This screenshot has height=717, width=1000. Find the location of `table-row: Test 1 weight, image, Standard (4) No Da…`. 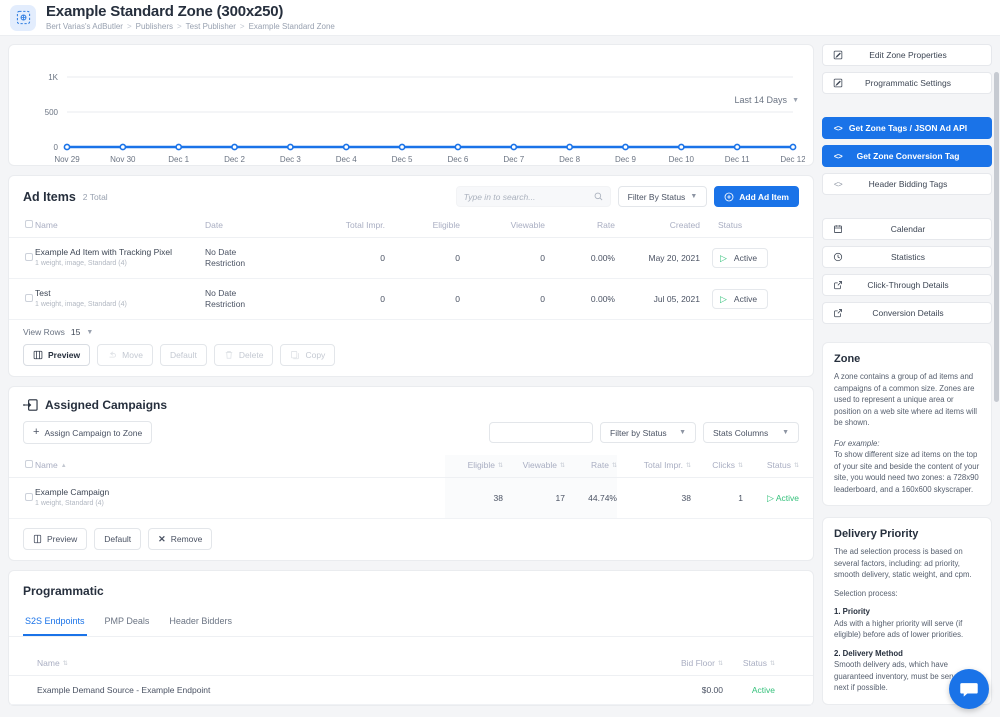

table-row: Test 1 weight, image, Standard (4) No Da… is located at coordinates (411, 299).